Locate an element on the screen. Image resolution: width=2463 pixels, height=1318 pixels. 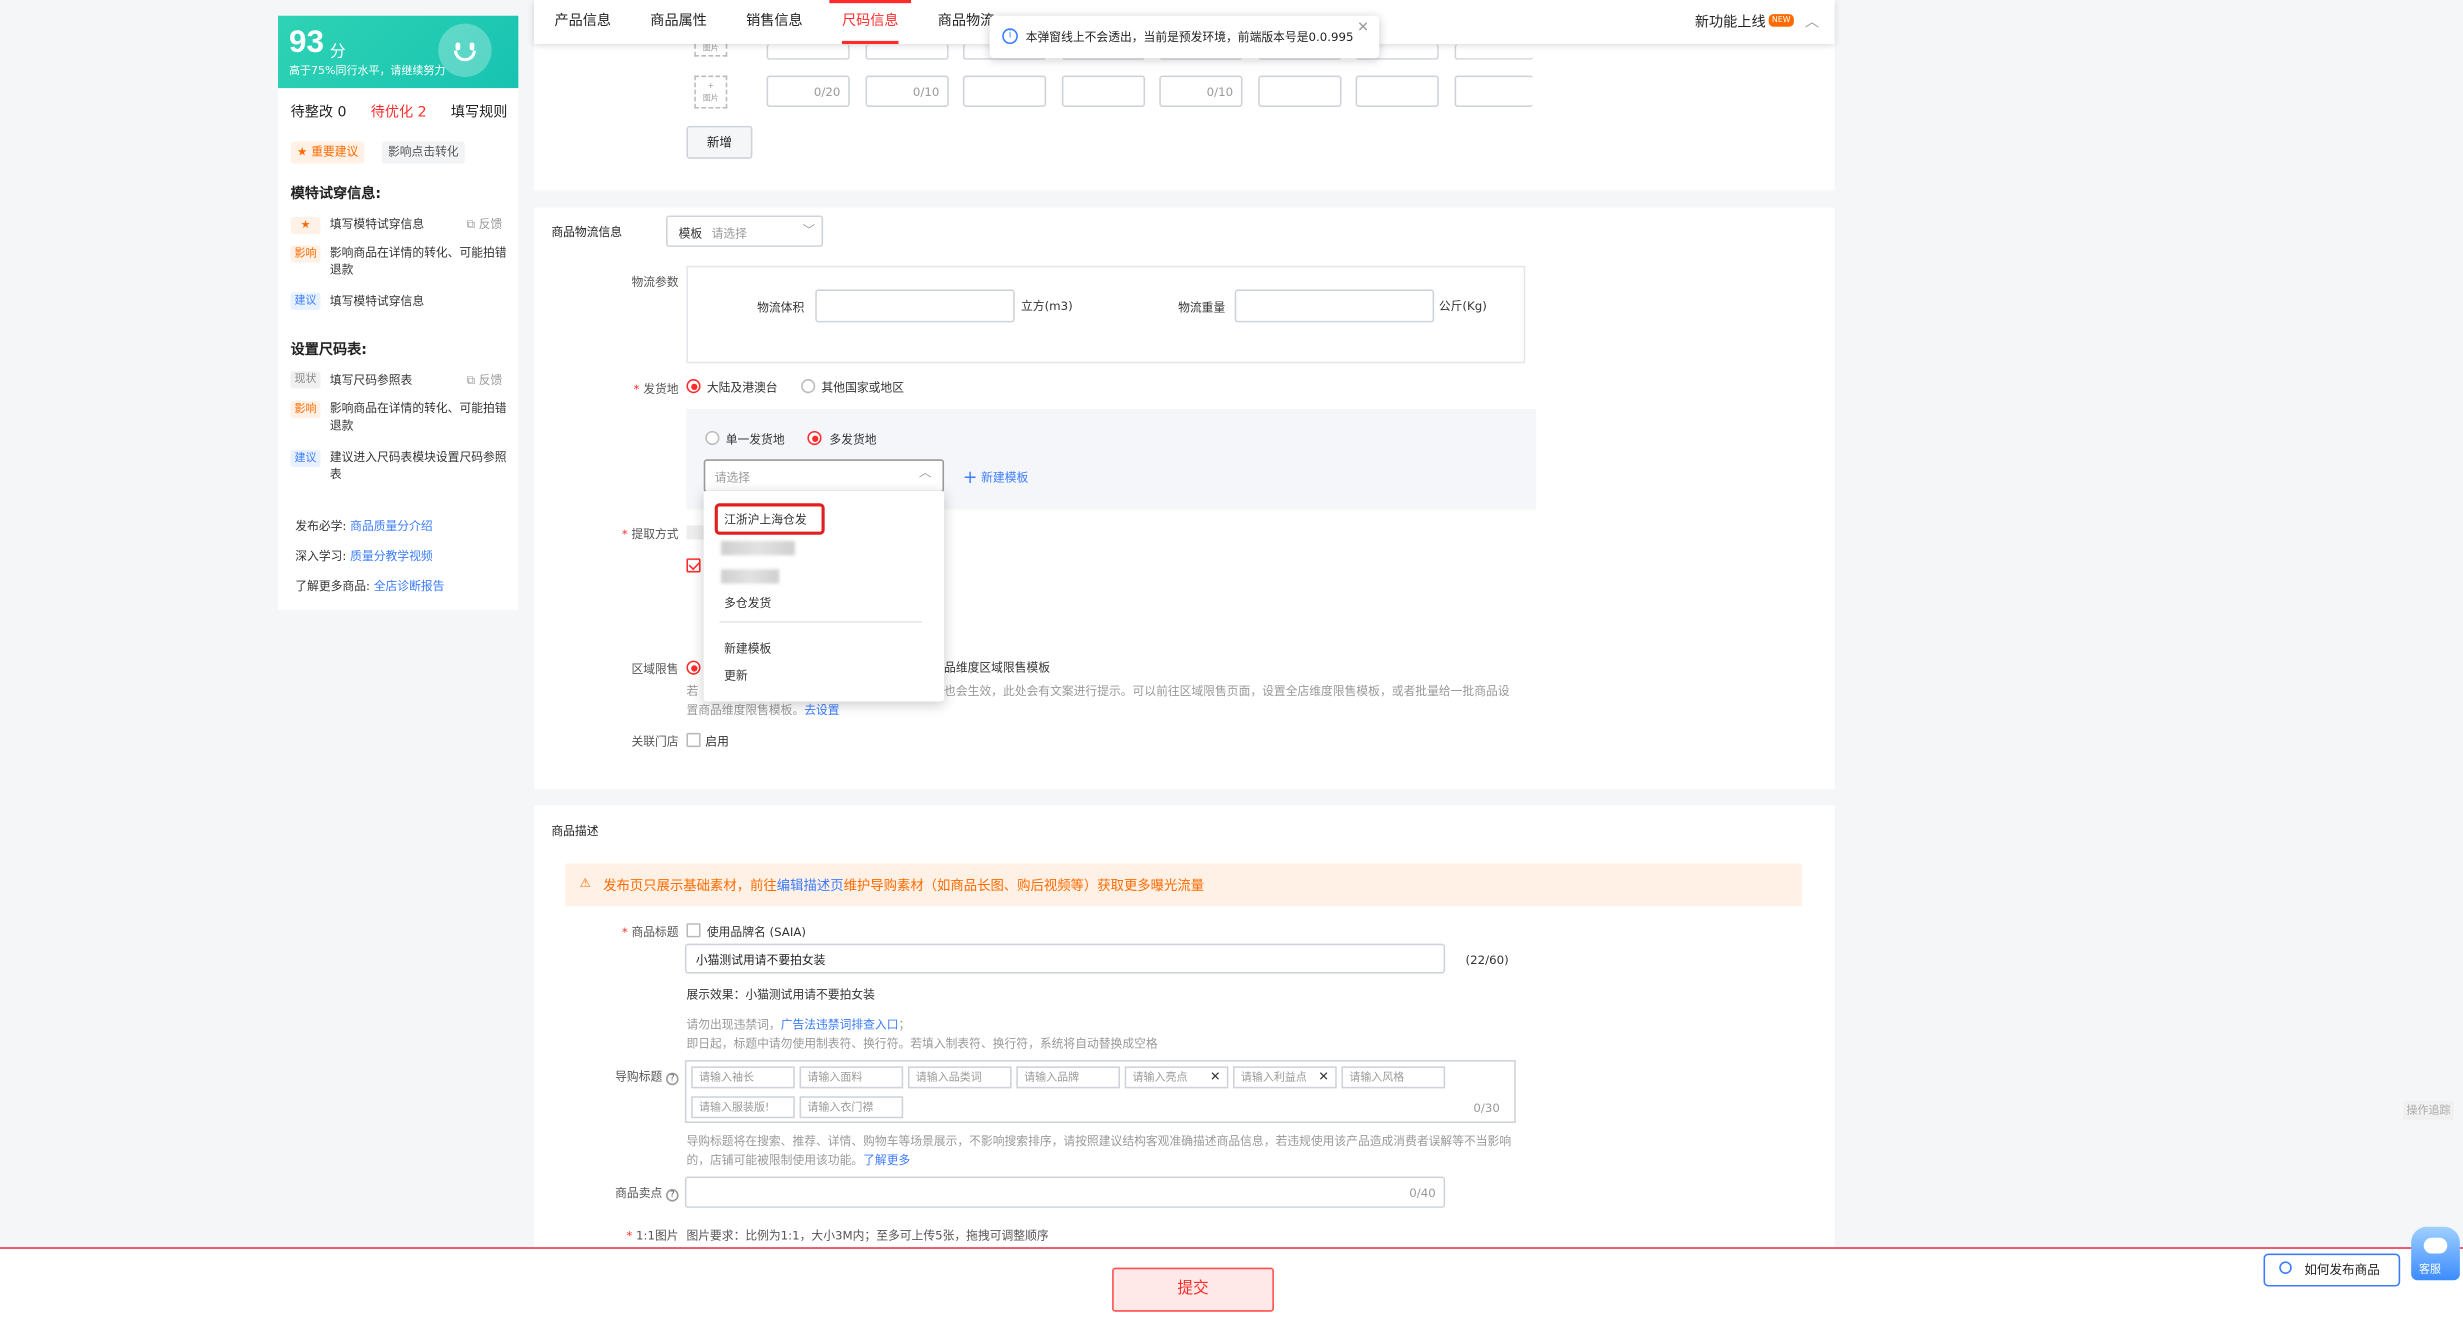
filter-click-conversion: 影响点击转化 is located at coordinates (423, 152).